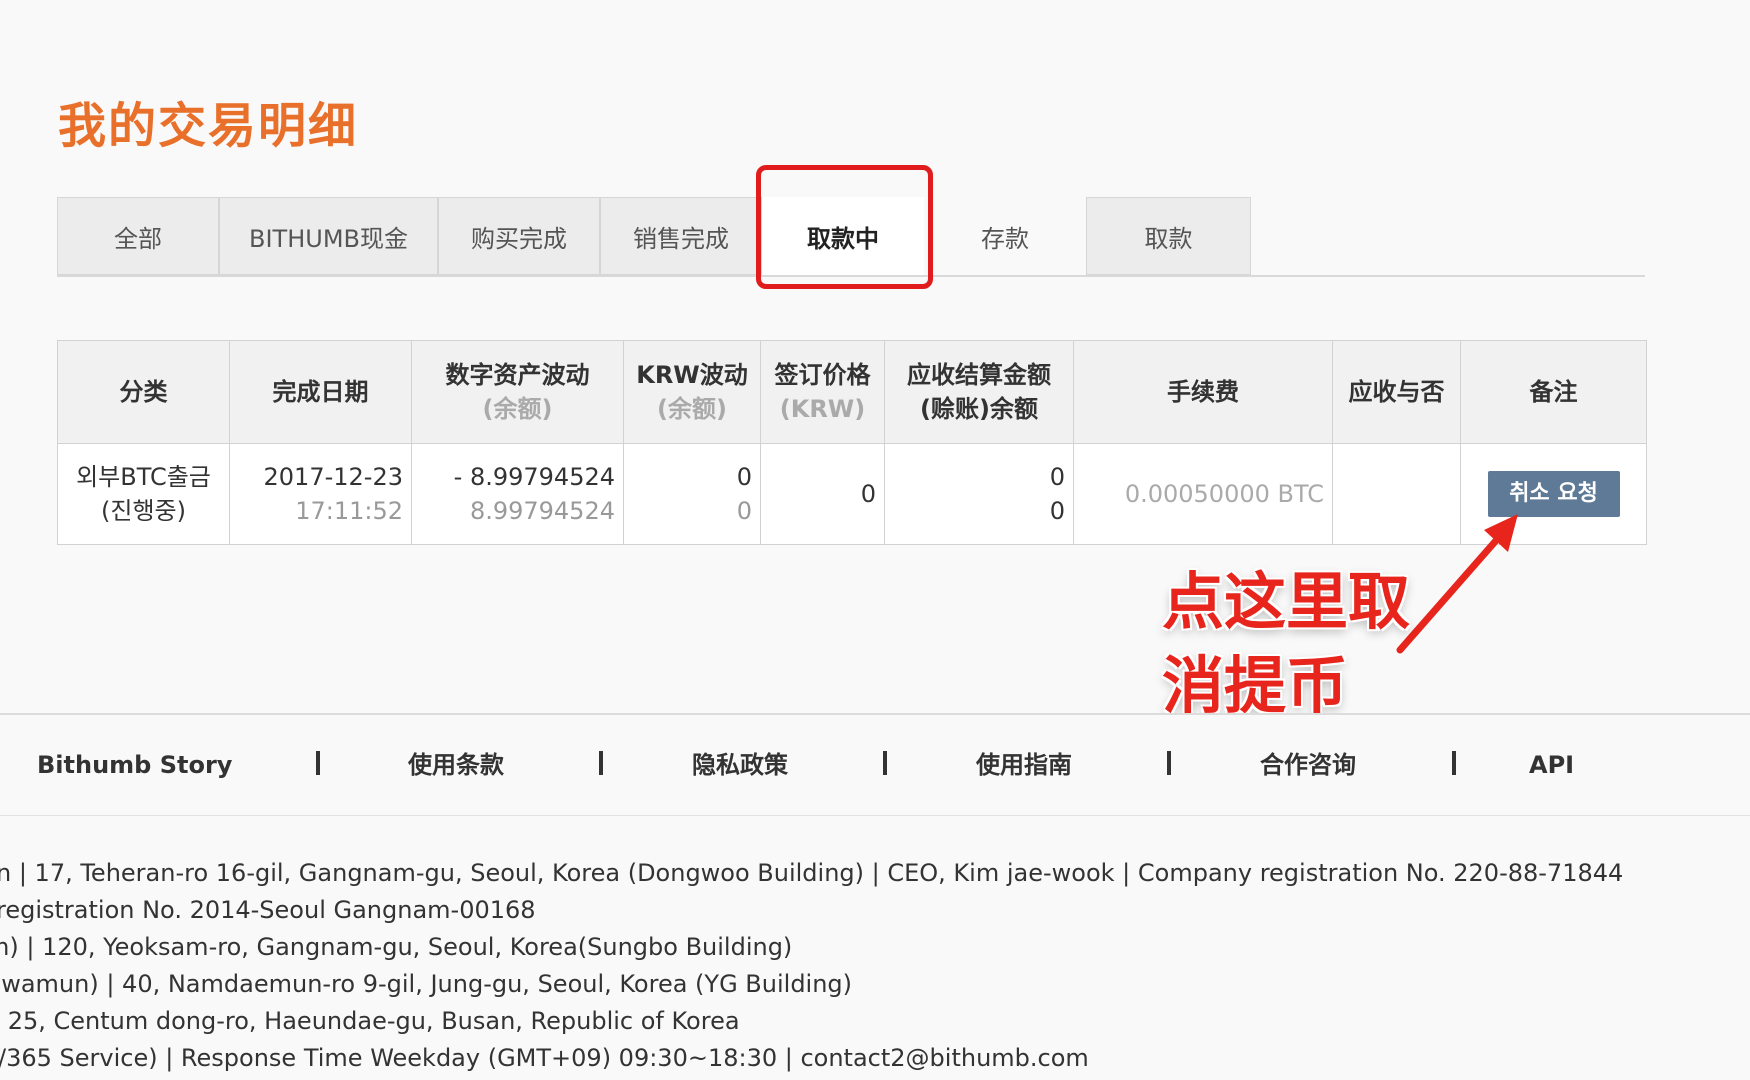 This screenshot has height=1080, width=1750. Describe the element at coordinates (822, 409) in the screenshot. I see `header-price-sub: (KRW)` at that location.